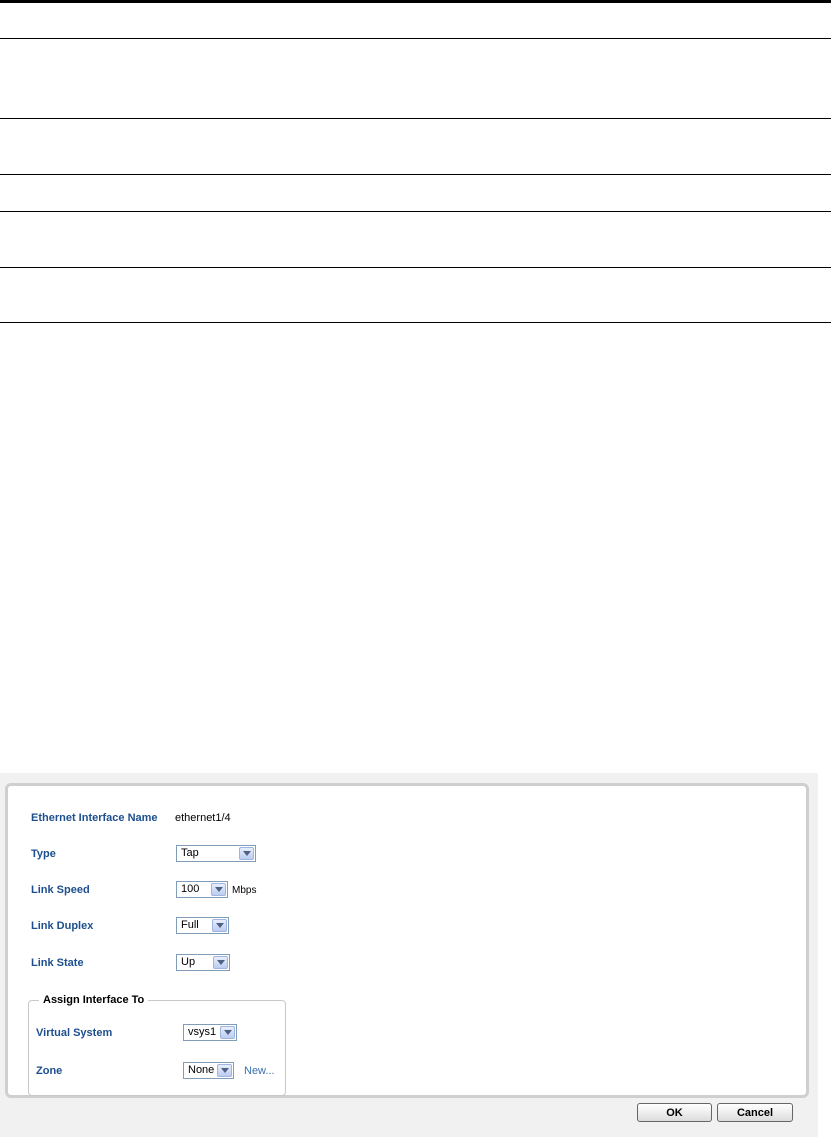 The height and width of the screenshot is (1137, 831). Describe the element at coordinates (60, 890) in the screenshot. I see `link-speed-label: Link Speed` at that location.